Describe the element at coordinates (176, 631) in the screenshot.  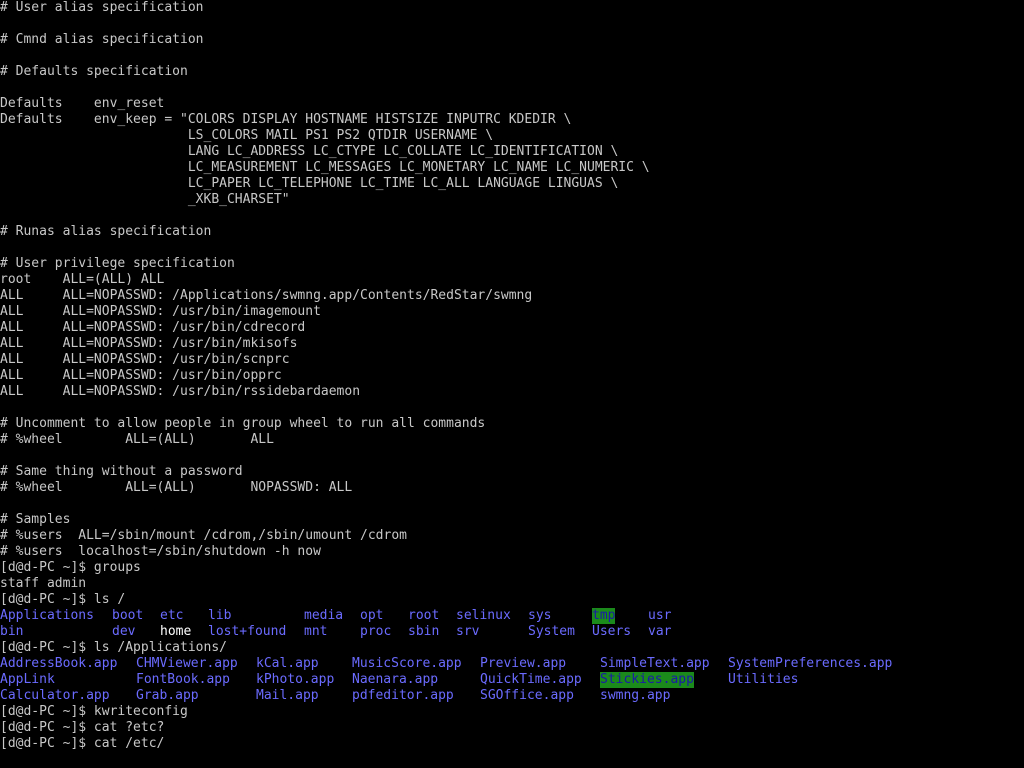
I see `ls-entry: home` at that location.